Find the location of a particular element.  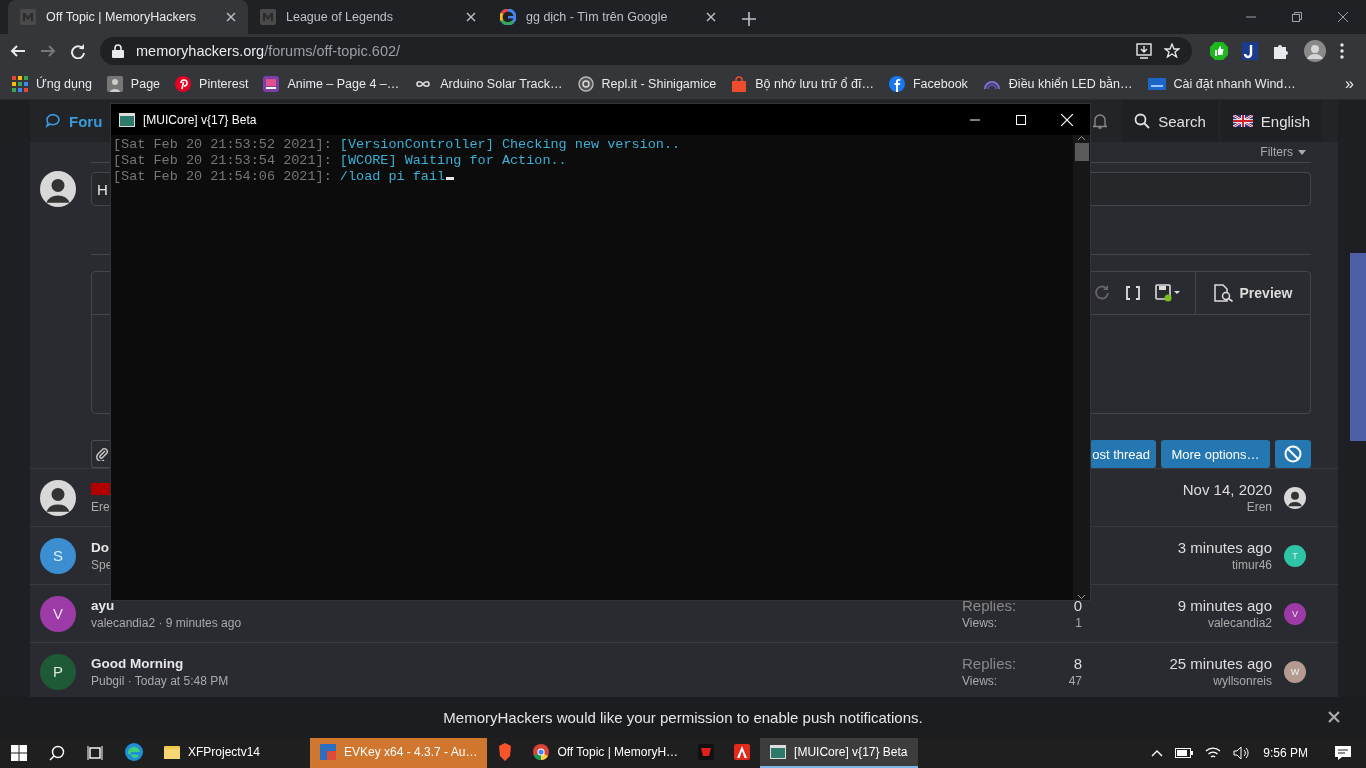

cancel-button is located at coordinates (1293, 454).